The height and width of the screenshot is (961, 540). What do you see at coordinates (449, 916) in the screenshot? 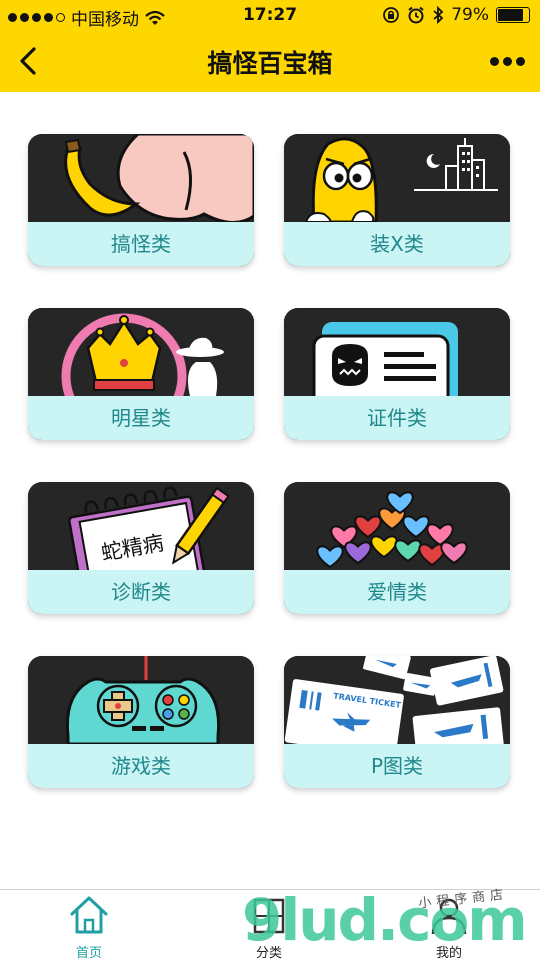
I see `user-icon` at bounding box center [449, 916].